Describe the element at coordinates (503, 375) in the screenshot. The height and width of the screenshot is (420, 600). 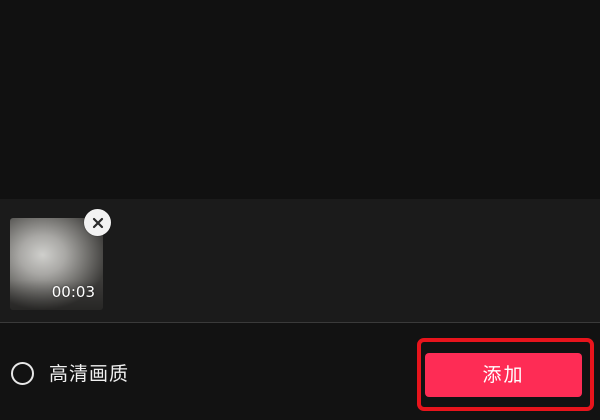
I see `add-button: 添加` at that location.